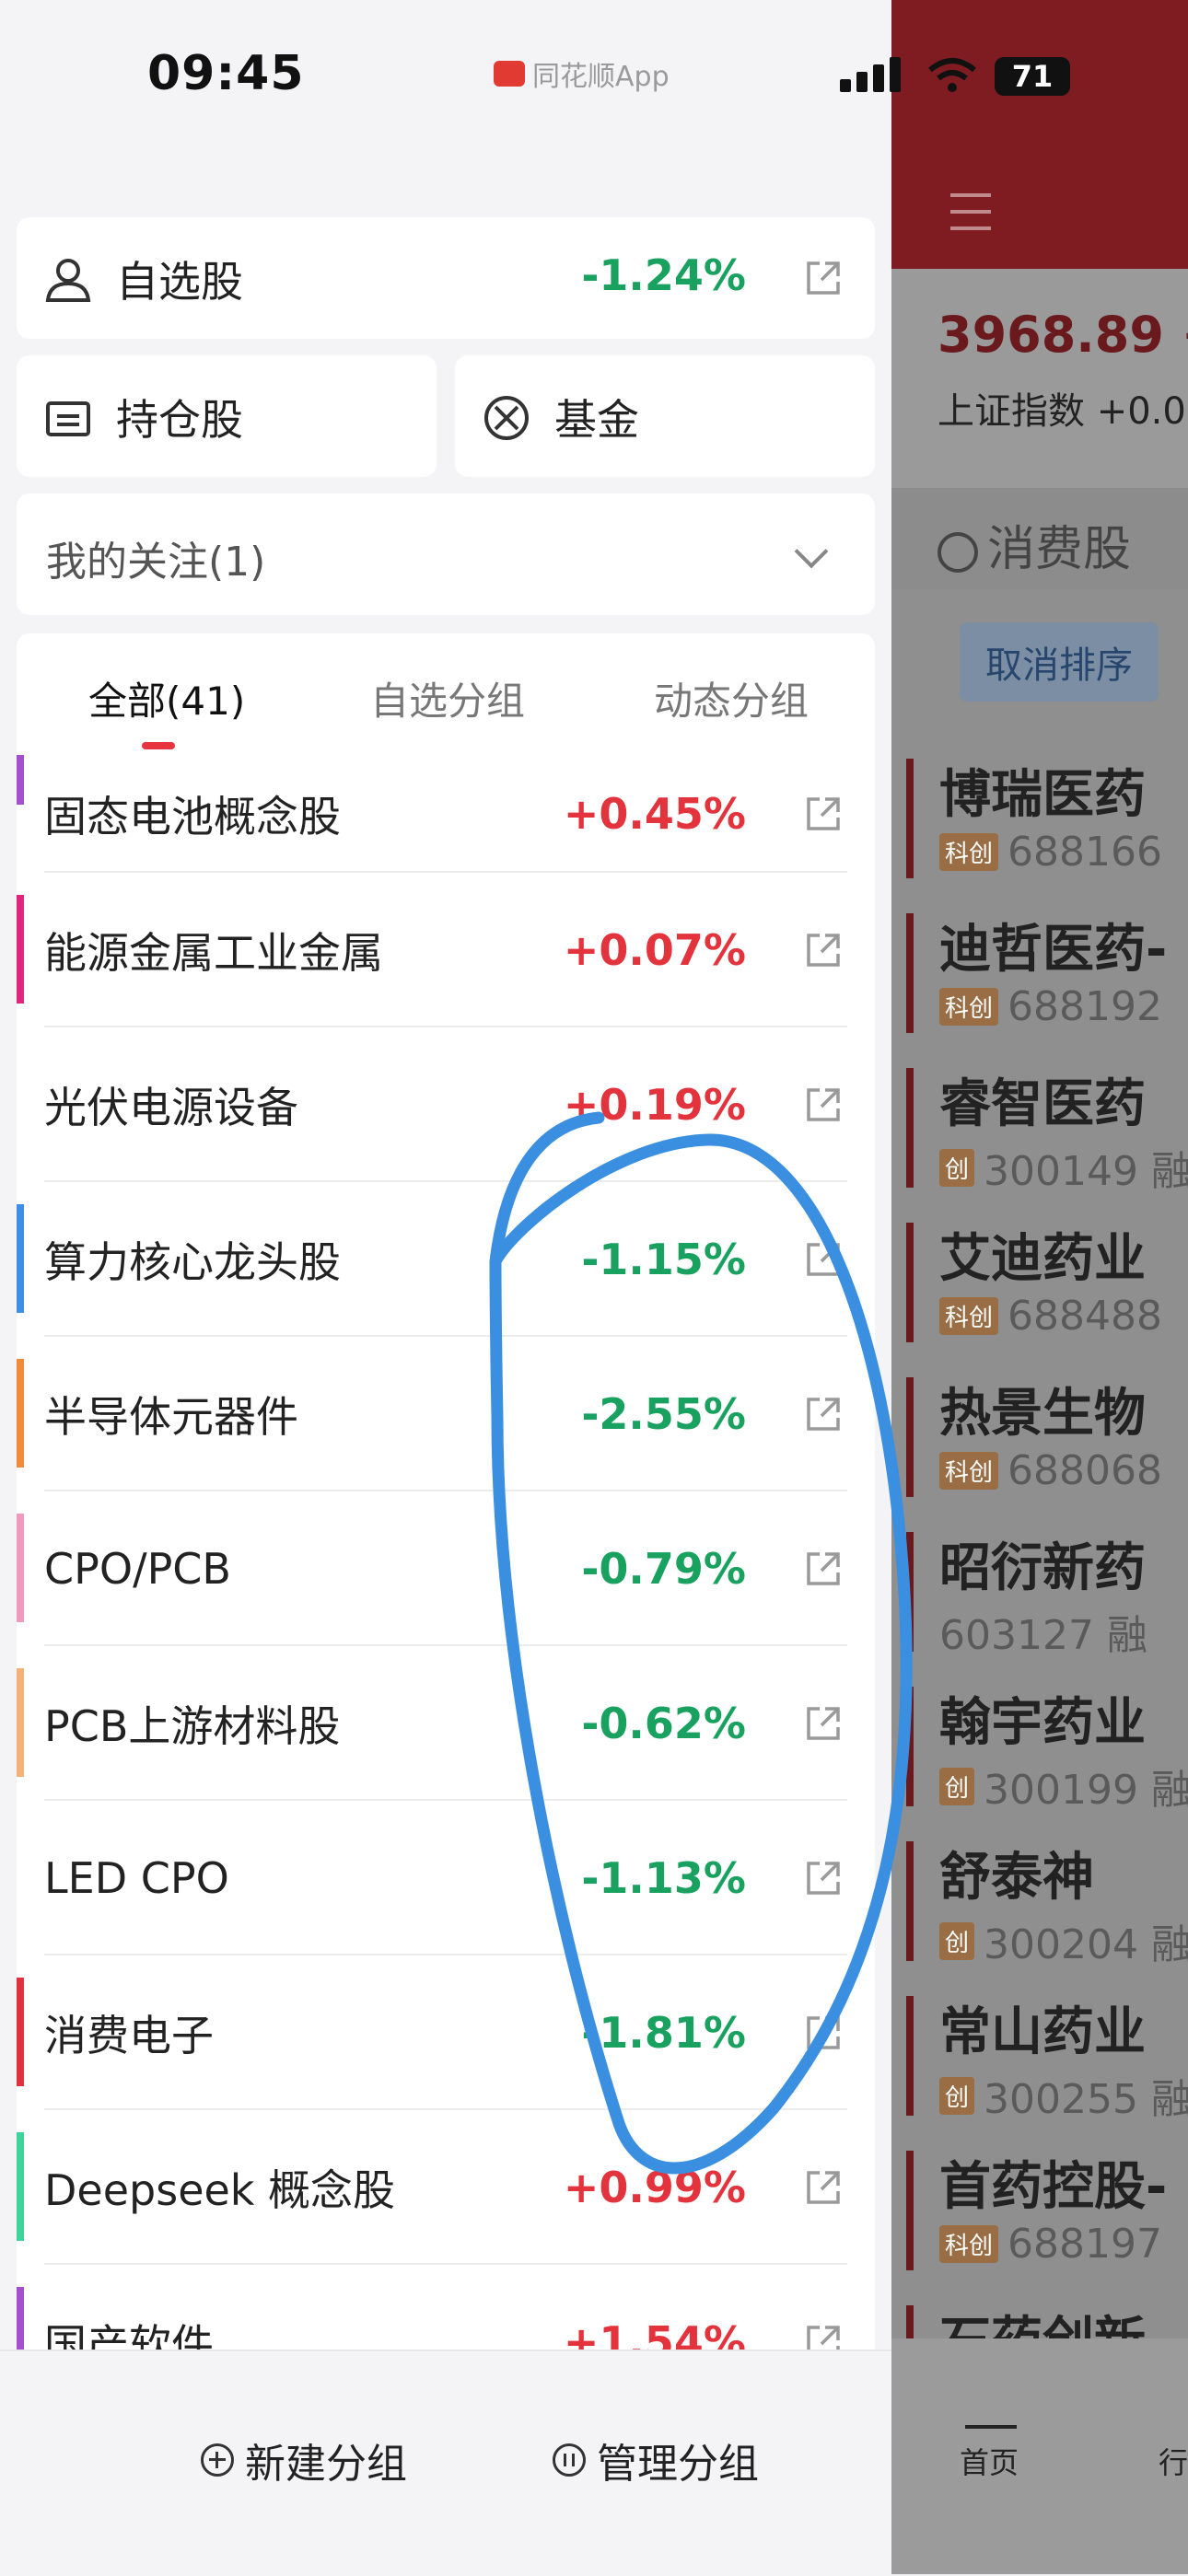 The image size is (1188, 2576). What do you see at coordinates (1050, 852) in the screenshot?
I see `stock-code-line: 科创 688166` at bounding box center [1050, 852].